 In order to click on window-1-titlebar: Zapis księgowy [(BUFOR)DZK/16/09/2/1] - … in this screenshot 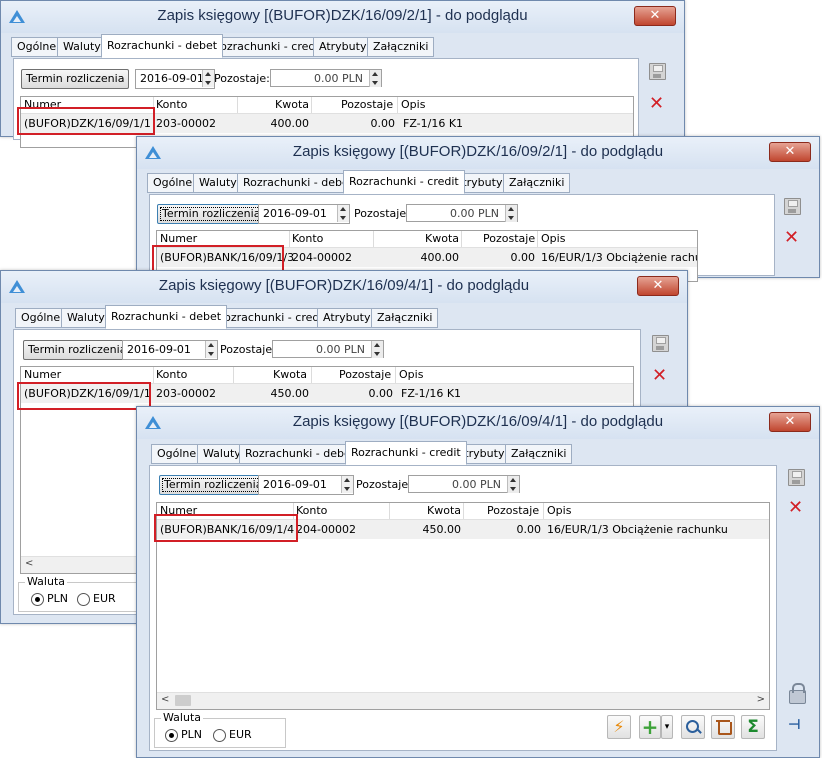, I will do `click(342, 17)`.